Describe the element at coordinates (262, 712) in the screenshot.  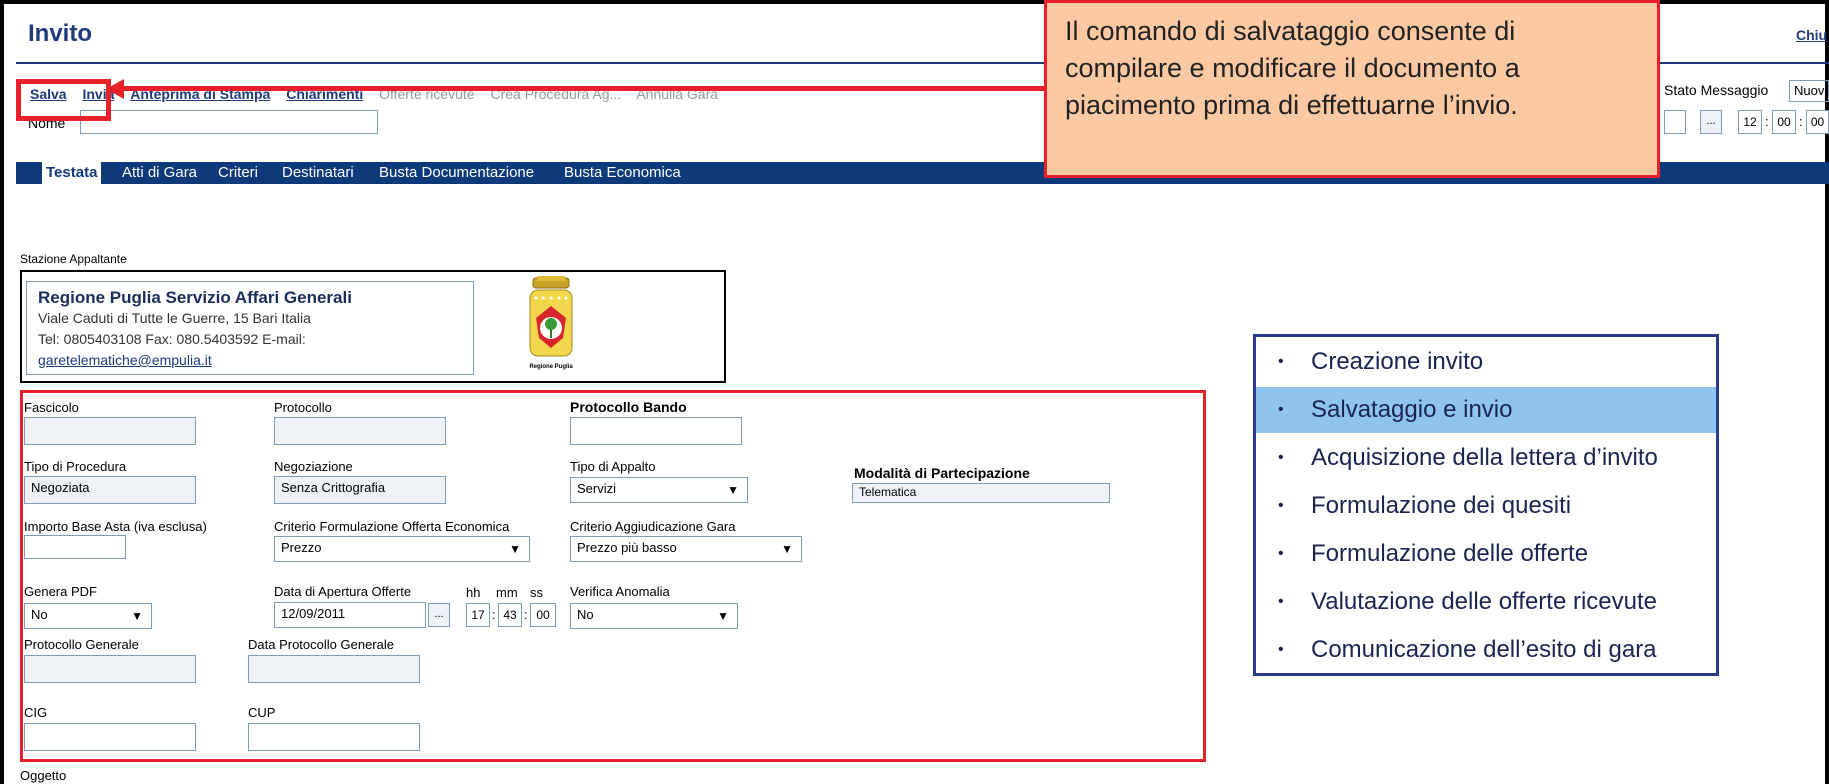
I see `cup-label: CUP` at that location.